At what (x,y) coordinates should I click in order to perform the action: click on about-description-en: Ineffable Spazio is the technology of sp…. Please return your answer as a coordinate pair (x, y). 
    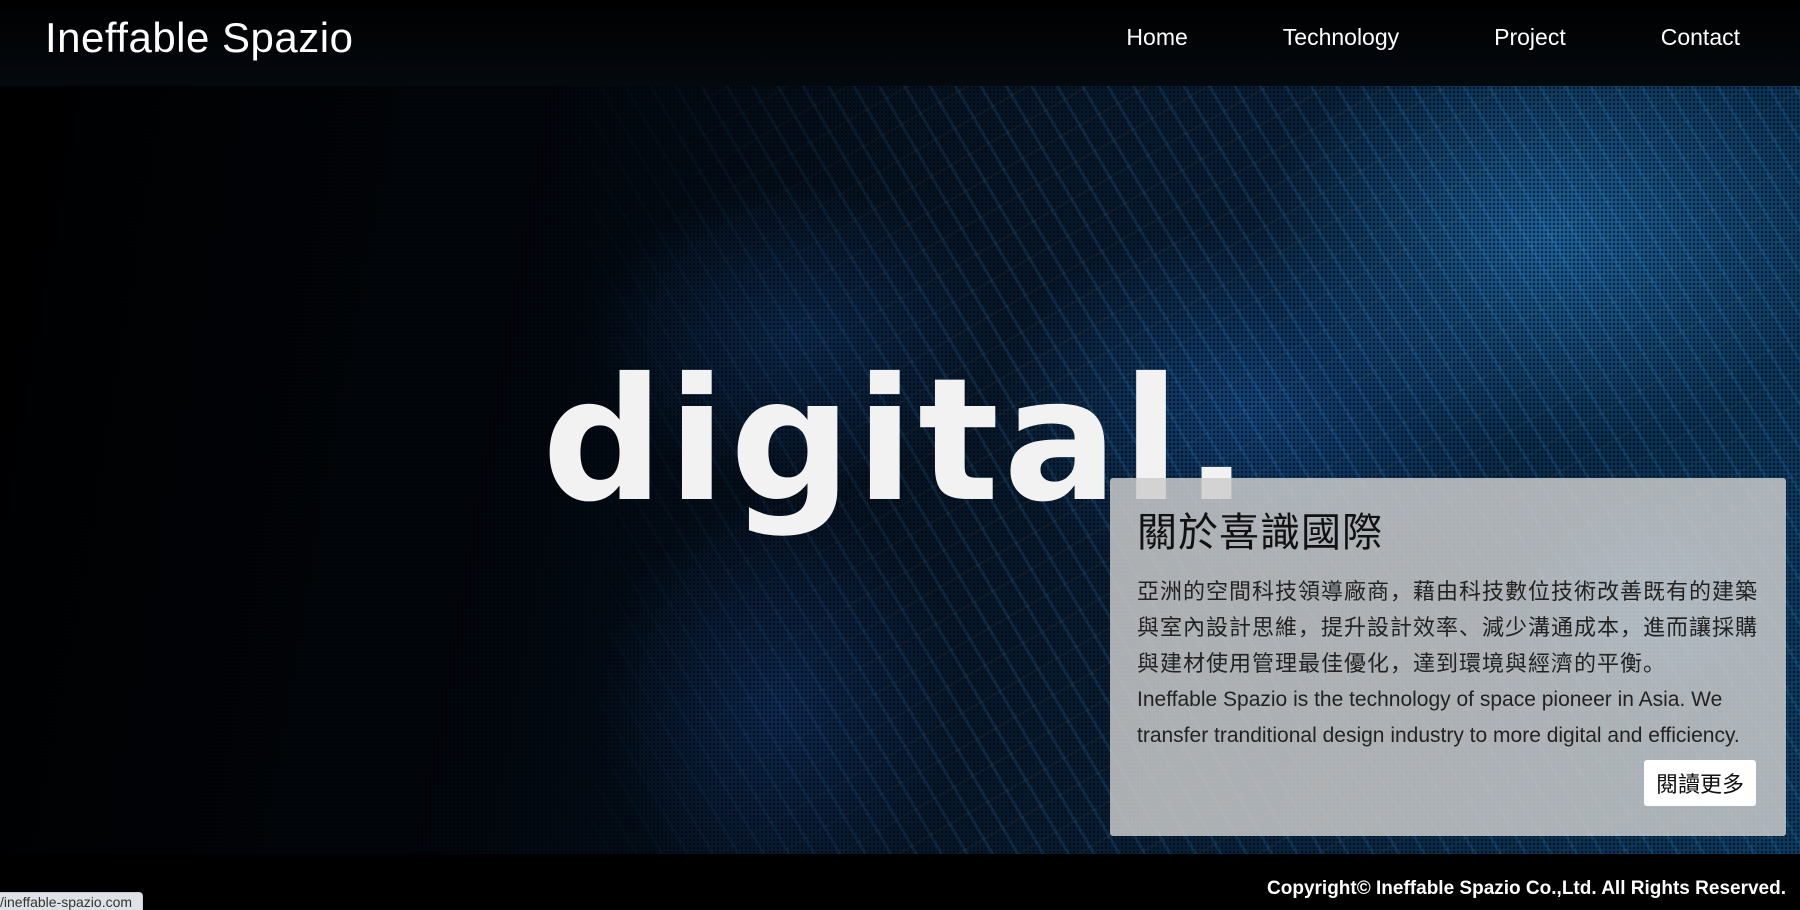
    Looking at the image, I should click on (1438, 717).